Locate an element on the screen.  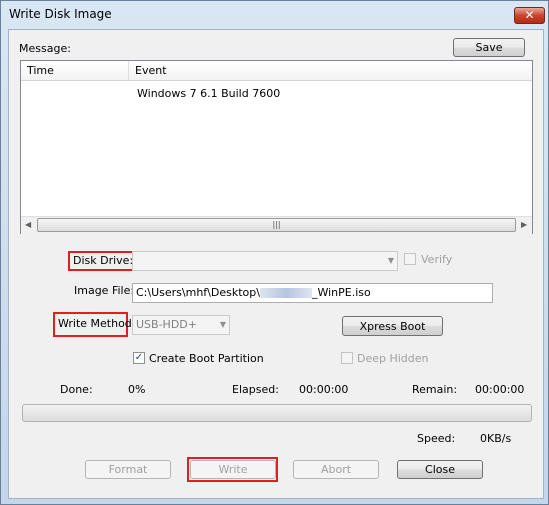
create-boot-partition-label: Create Boot Partition is located at coordinates (206, 358).